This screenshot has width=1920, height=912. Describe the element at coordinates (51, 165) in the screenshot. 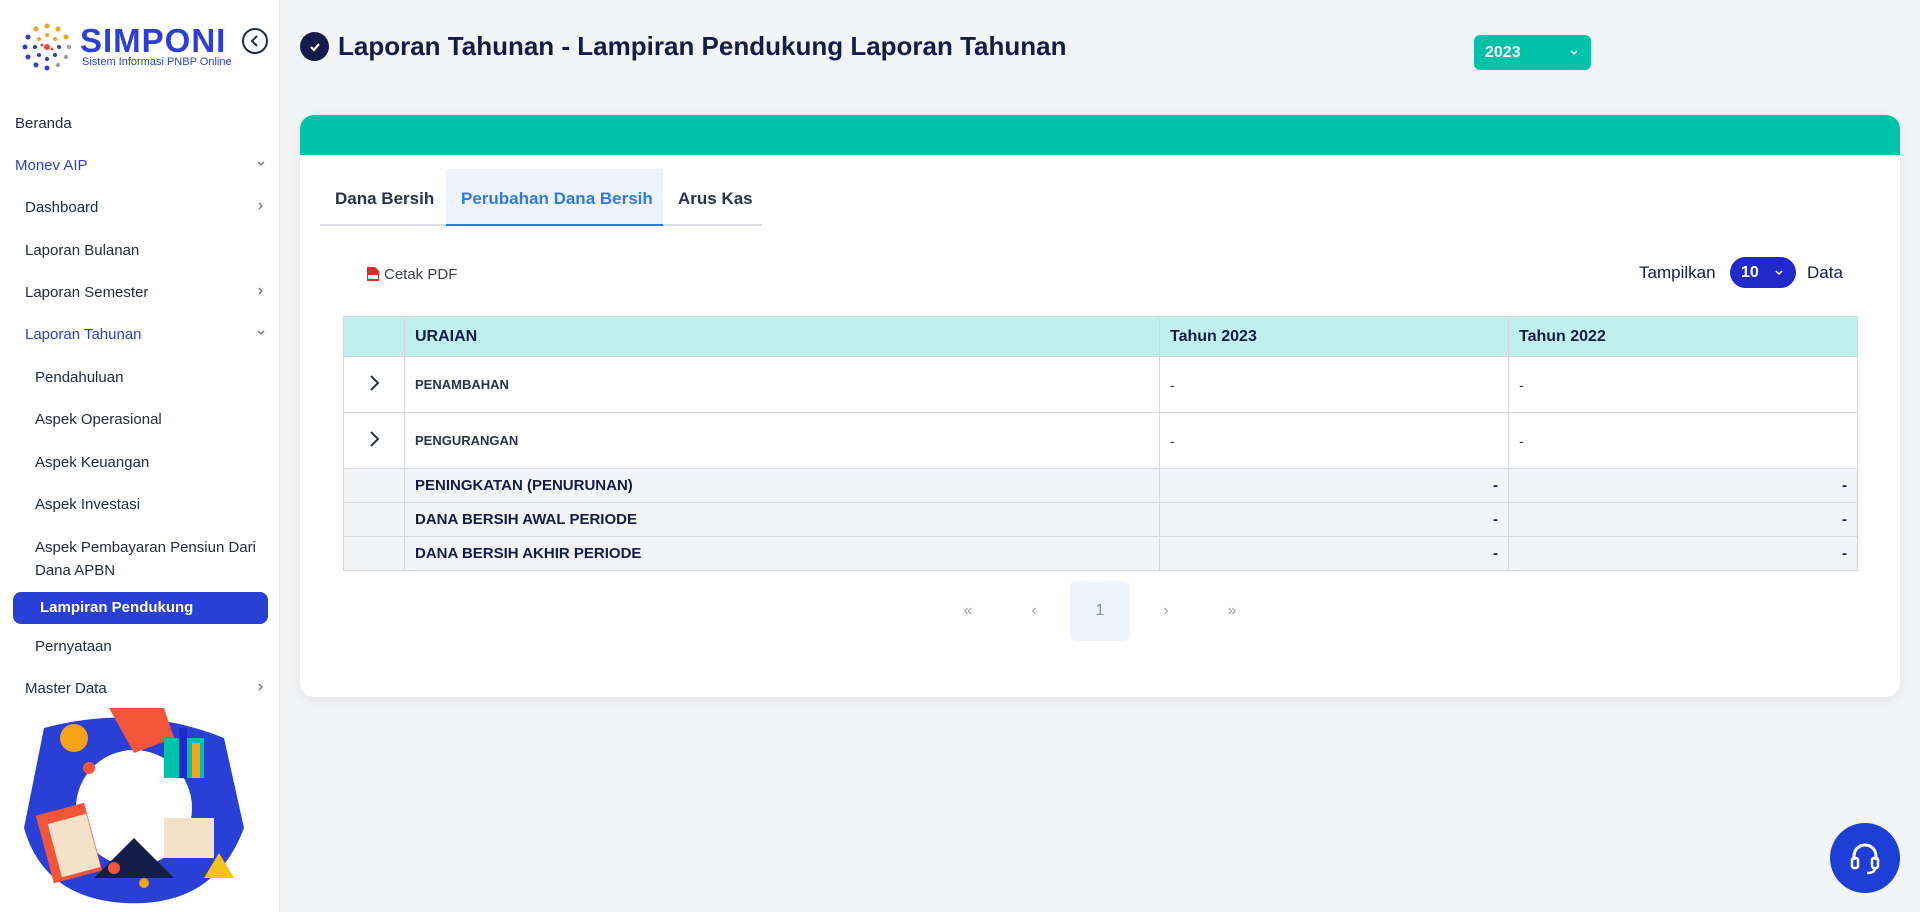

I see `sidebar-item-label: Monev AIP` at that location.